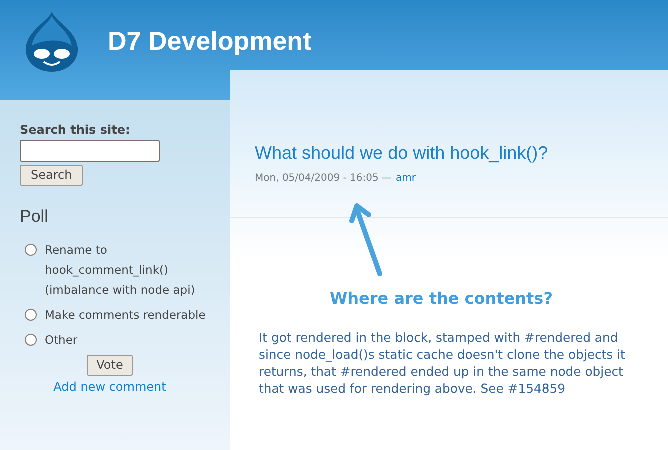 This screenshot has height=450, width=668. Describe the element at coordinates (35, 217) in the screenshot. I see `poll-title: Poll` at that location.